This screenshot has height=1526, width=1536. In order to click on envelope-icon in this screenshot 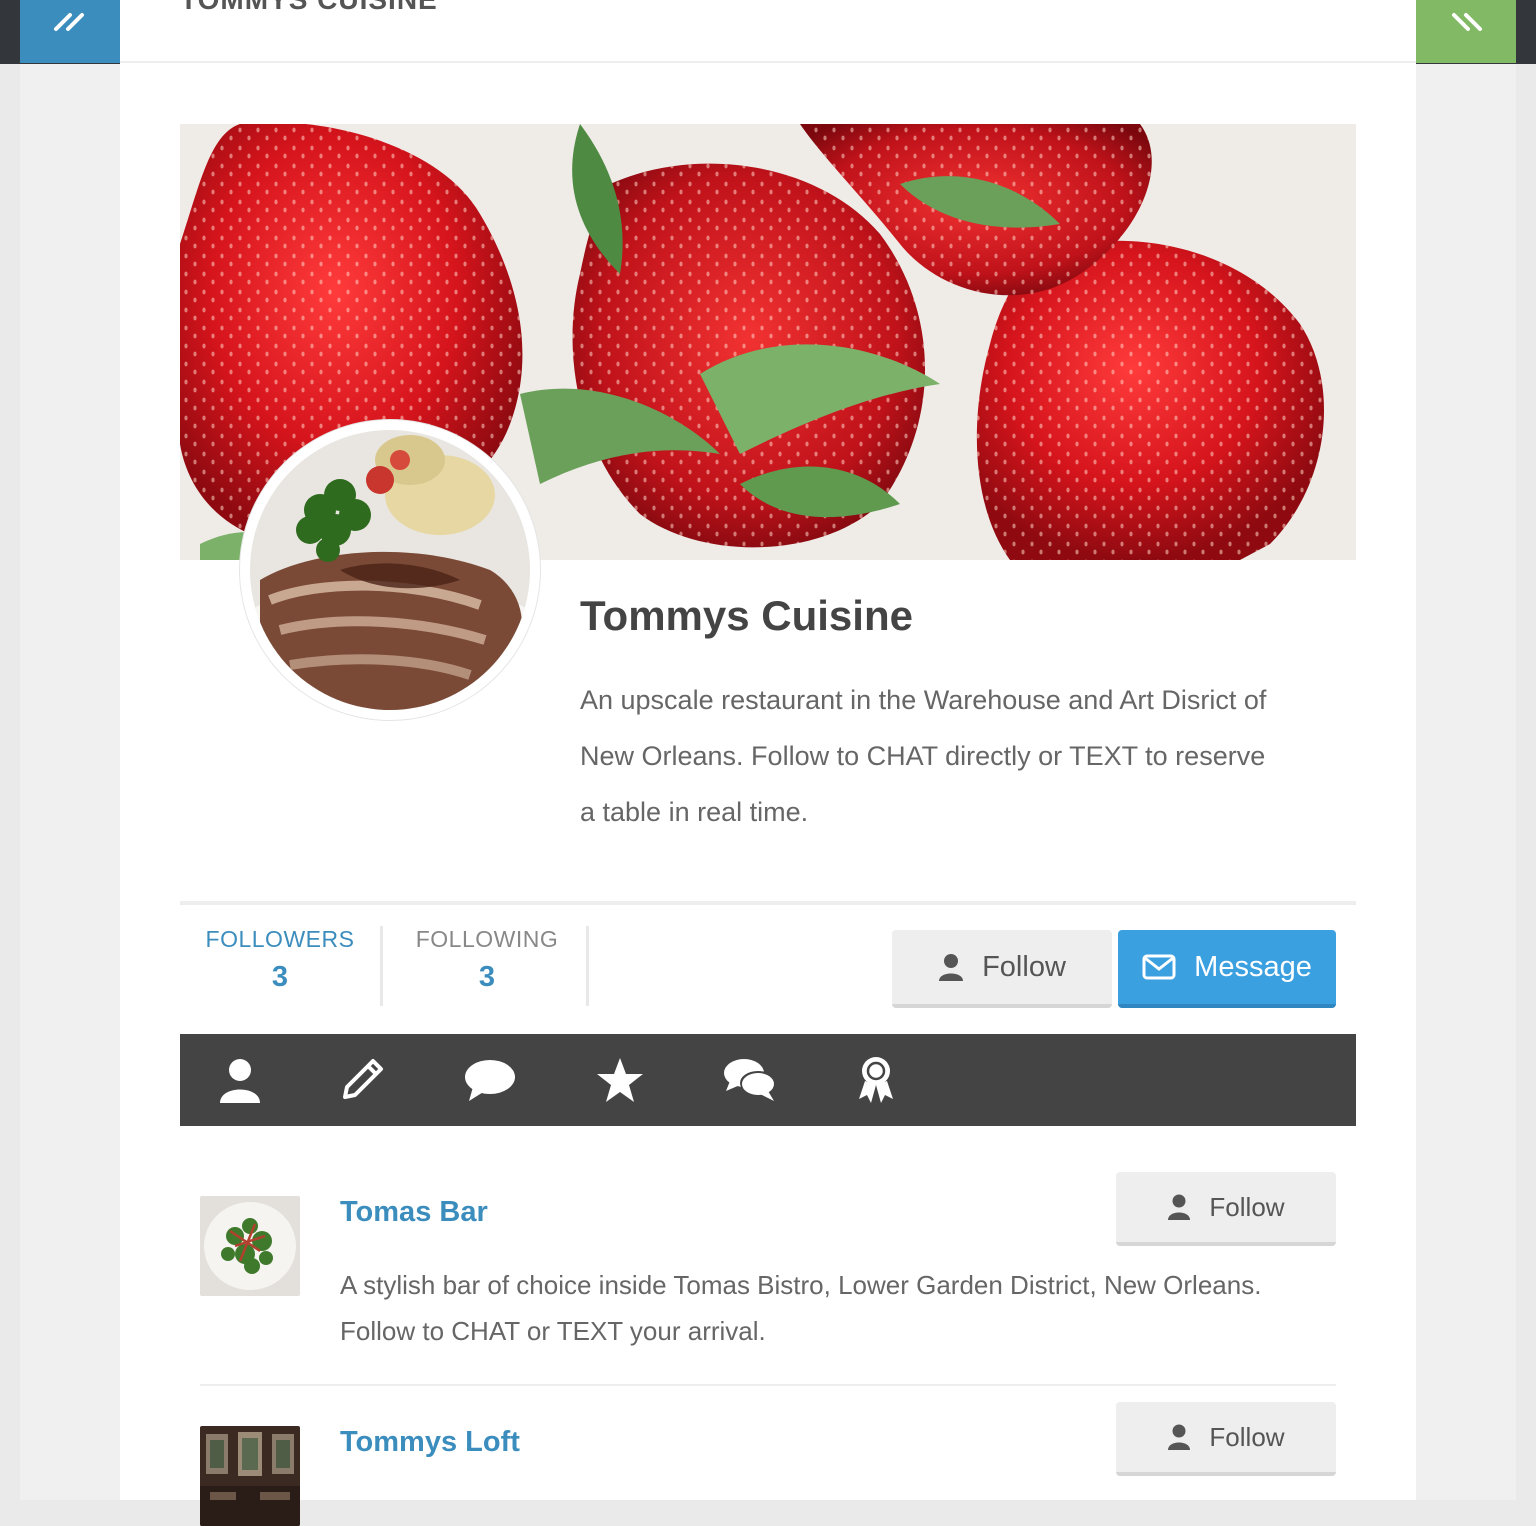, I will do `click(1159, 967)`.